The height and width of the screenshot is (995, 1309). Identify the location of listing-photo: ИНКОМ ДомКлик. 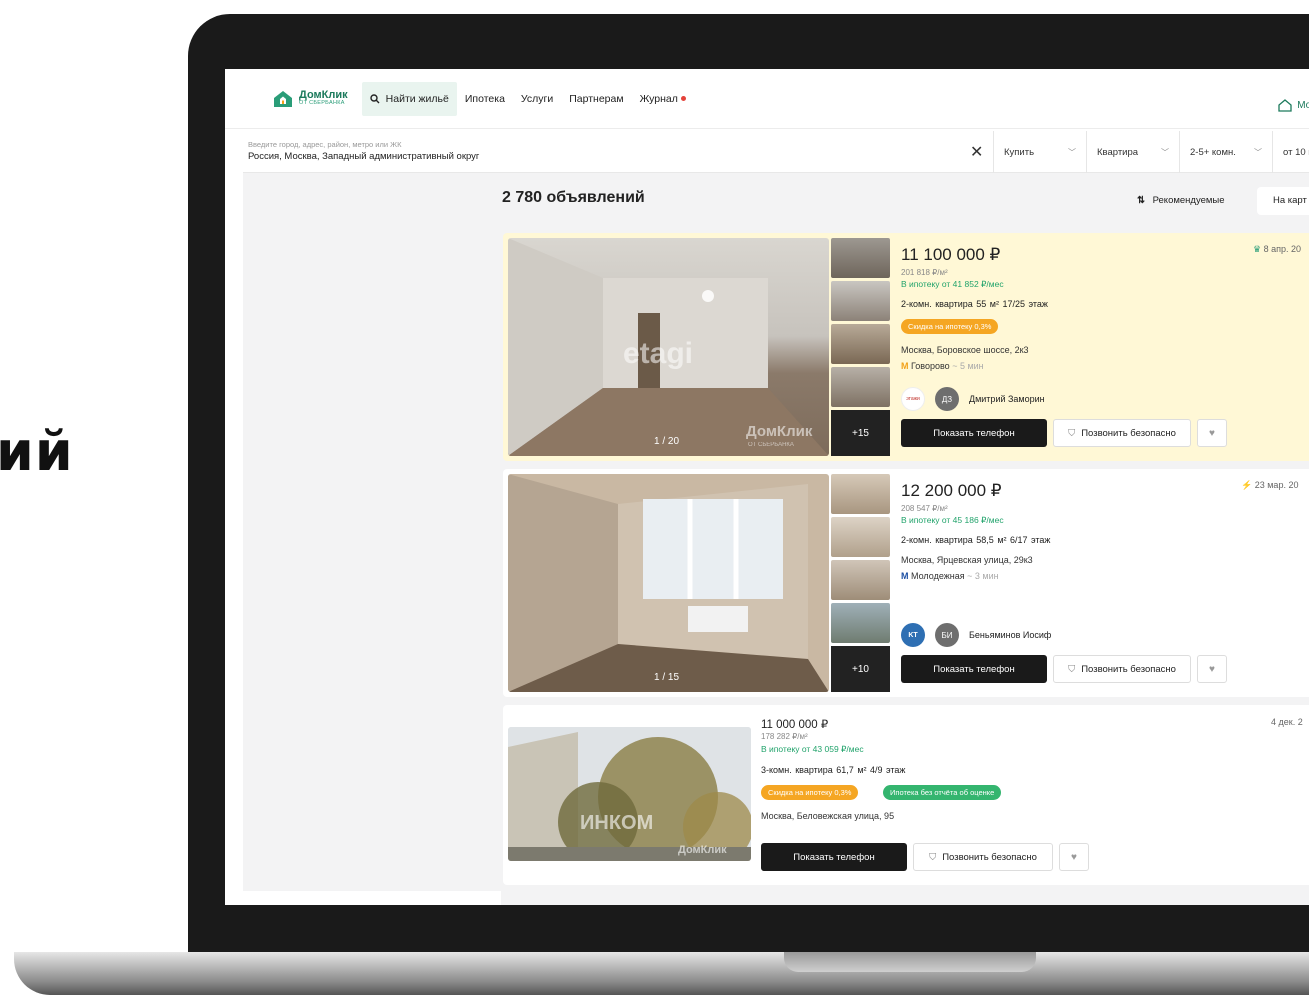
(629, 794).